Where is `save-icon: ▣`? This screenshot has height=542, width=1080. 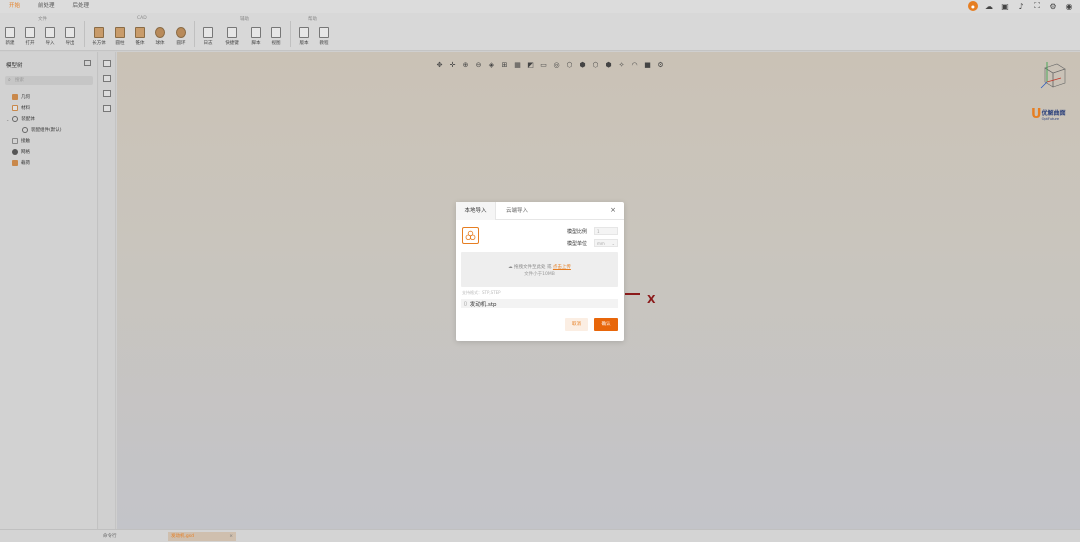 save-icon: ▣ is located at coordinates (1005, 6).